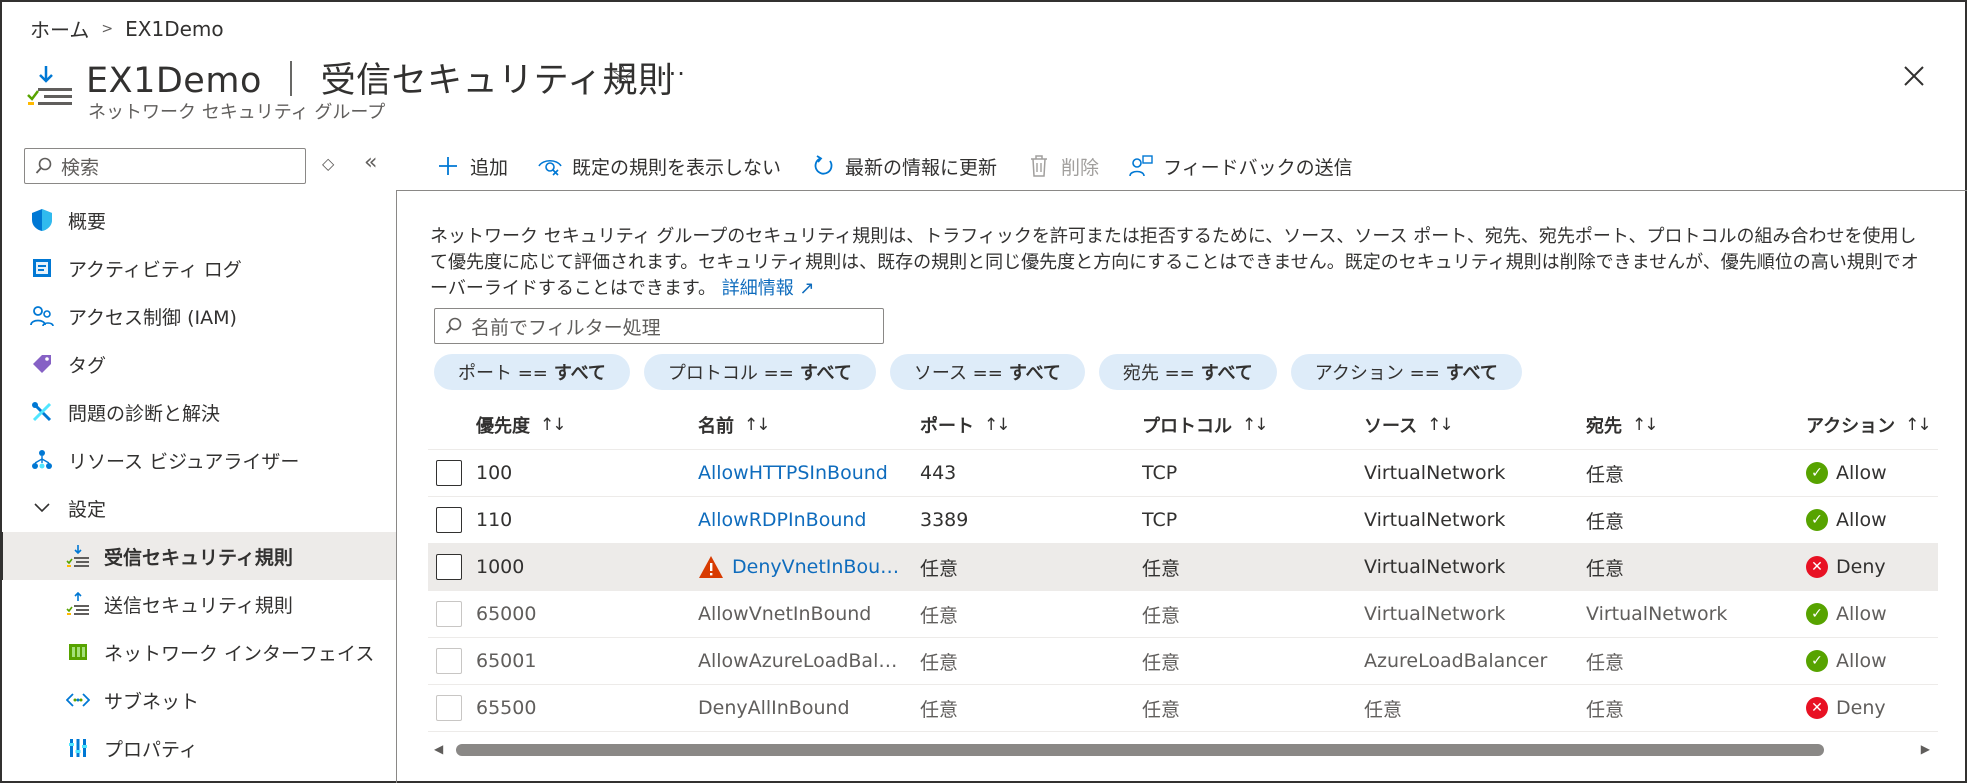 This screenshot has height=783, width=1967. Describe the element at coordinates (1183, 708) in the screenshot. I see `table-row: 65500 DenyAllInBound 任意 任意 任意 任意 ✕ Deny` at that location.